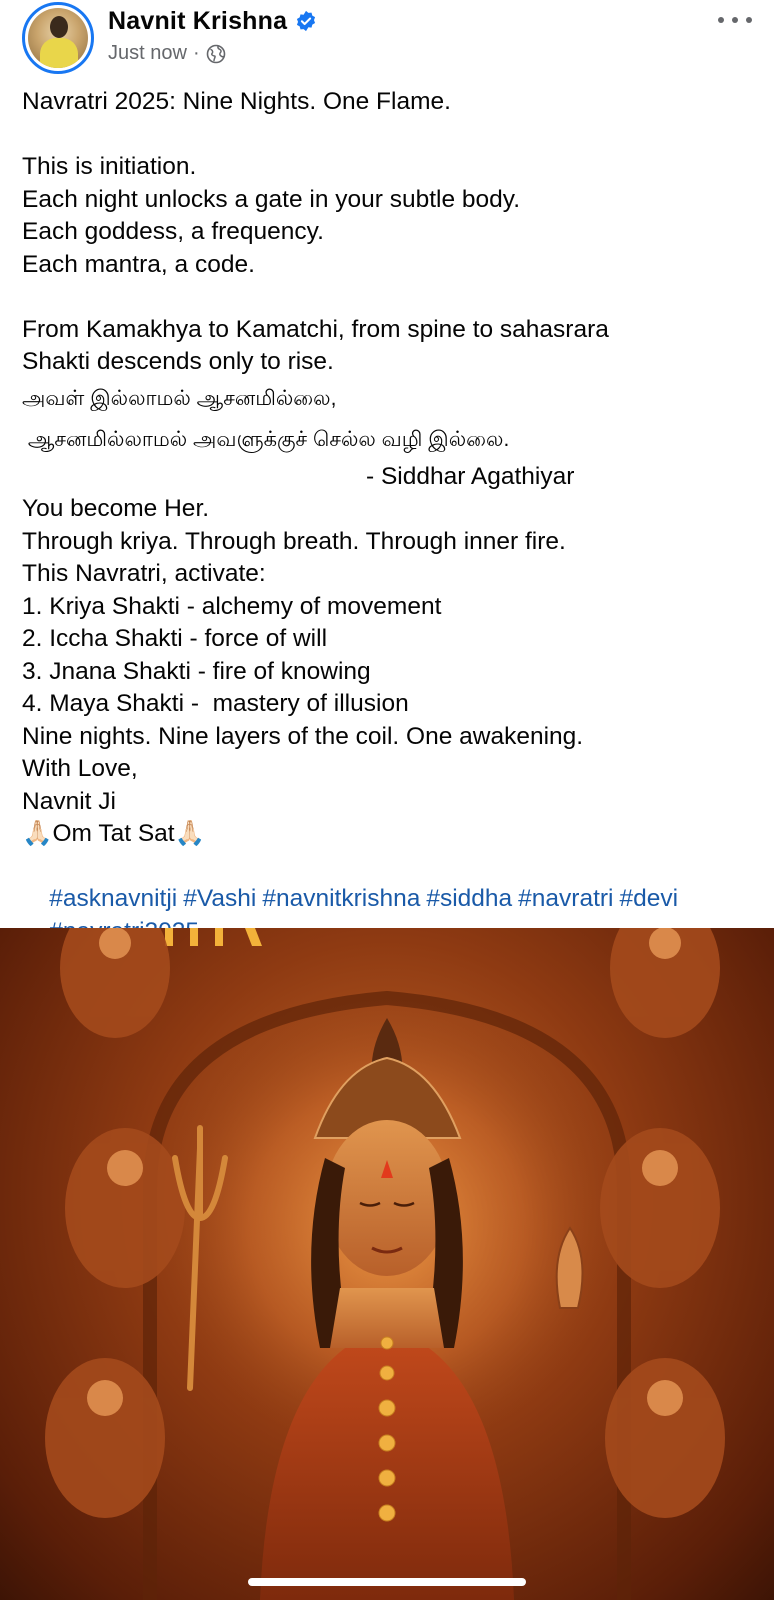  What do you see at coordinates (735, 20) in the screenshot?
I see `more-options-icon` at bounding box center [735, 20].